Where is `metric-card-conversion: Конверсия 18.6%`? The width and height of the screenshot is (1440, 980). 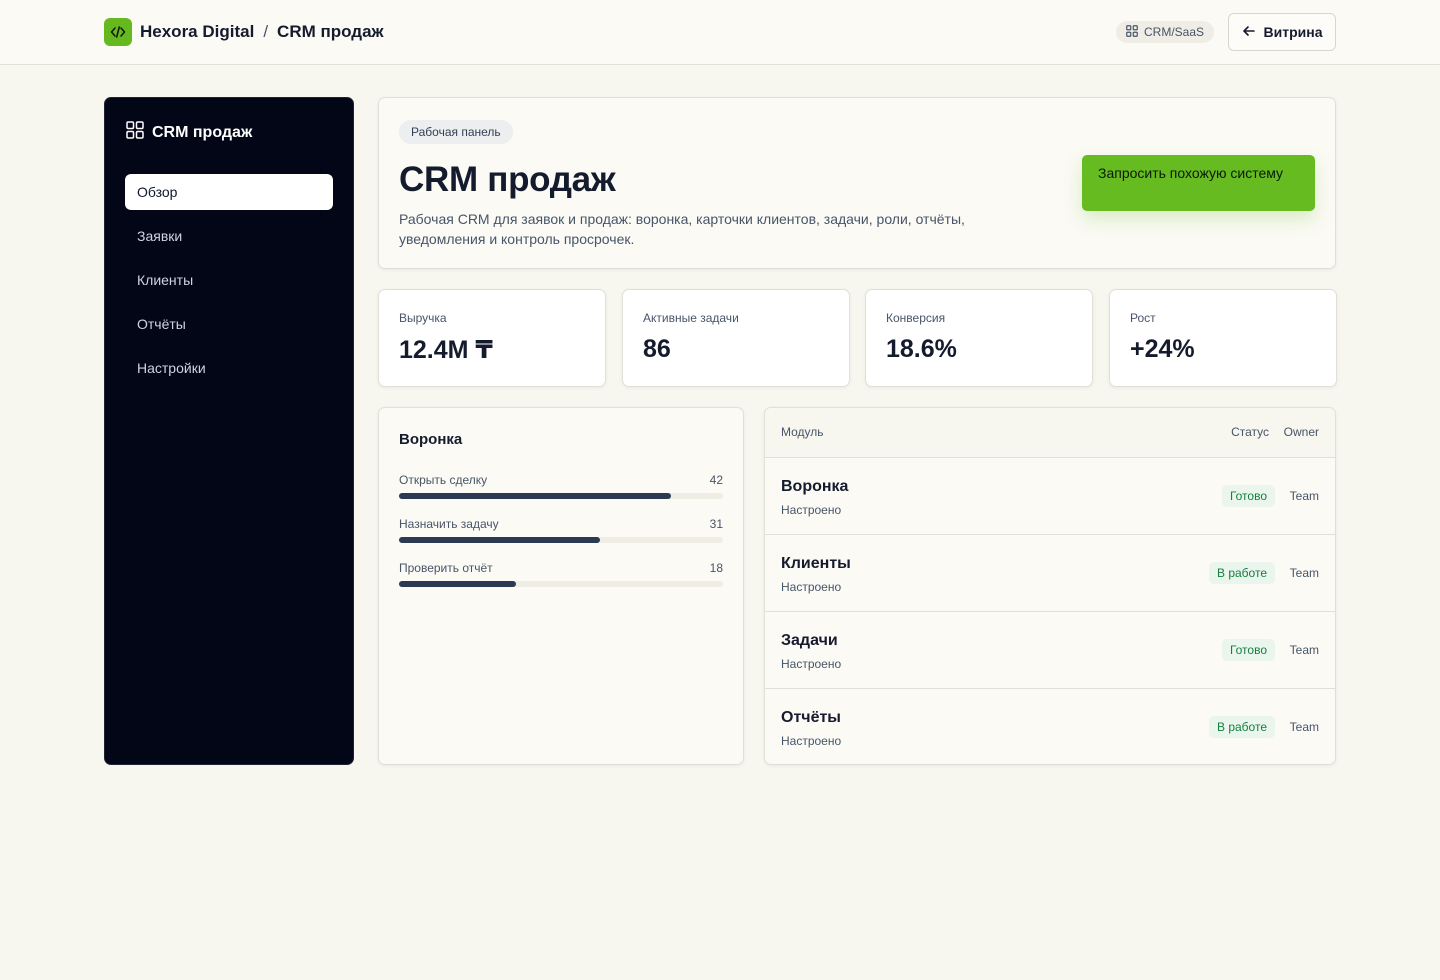 metric-card-conversion: Конверсия 18.6% is located at coordinates (979, 338).